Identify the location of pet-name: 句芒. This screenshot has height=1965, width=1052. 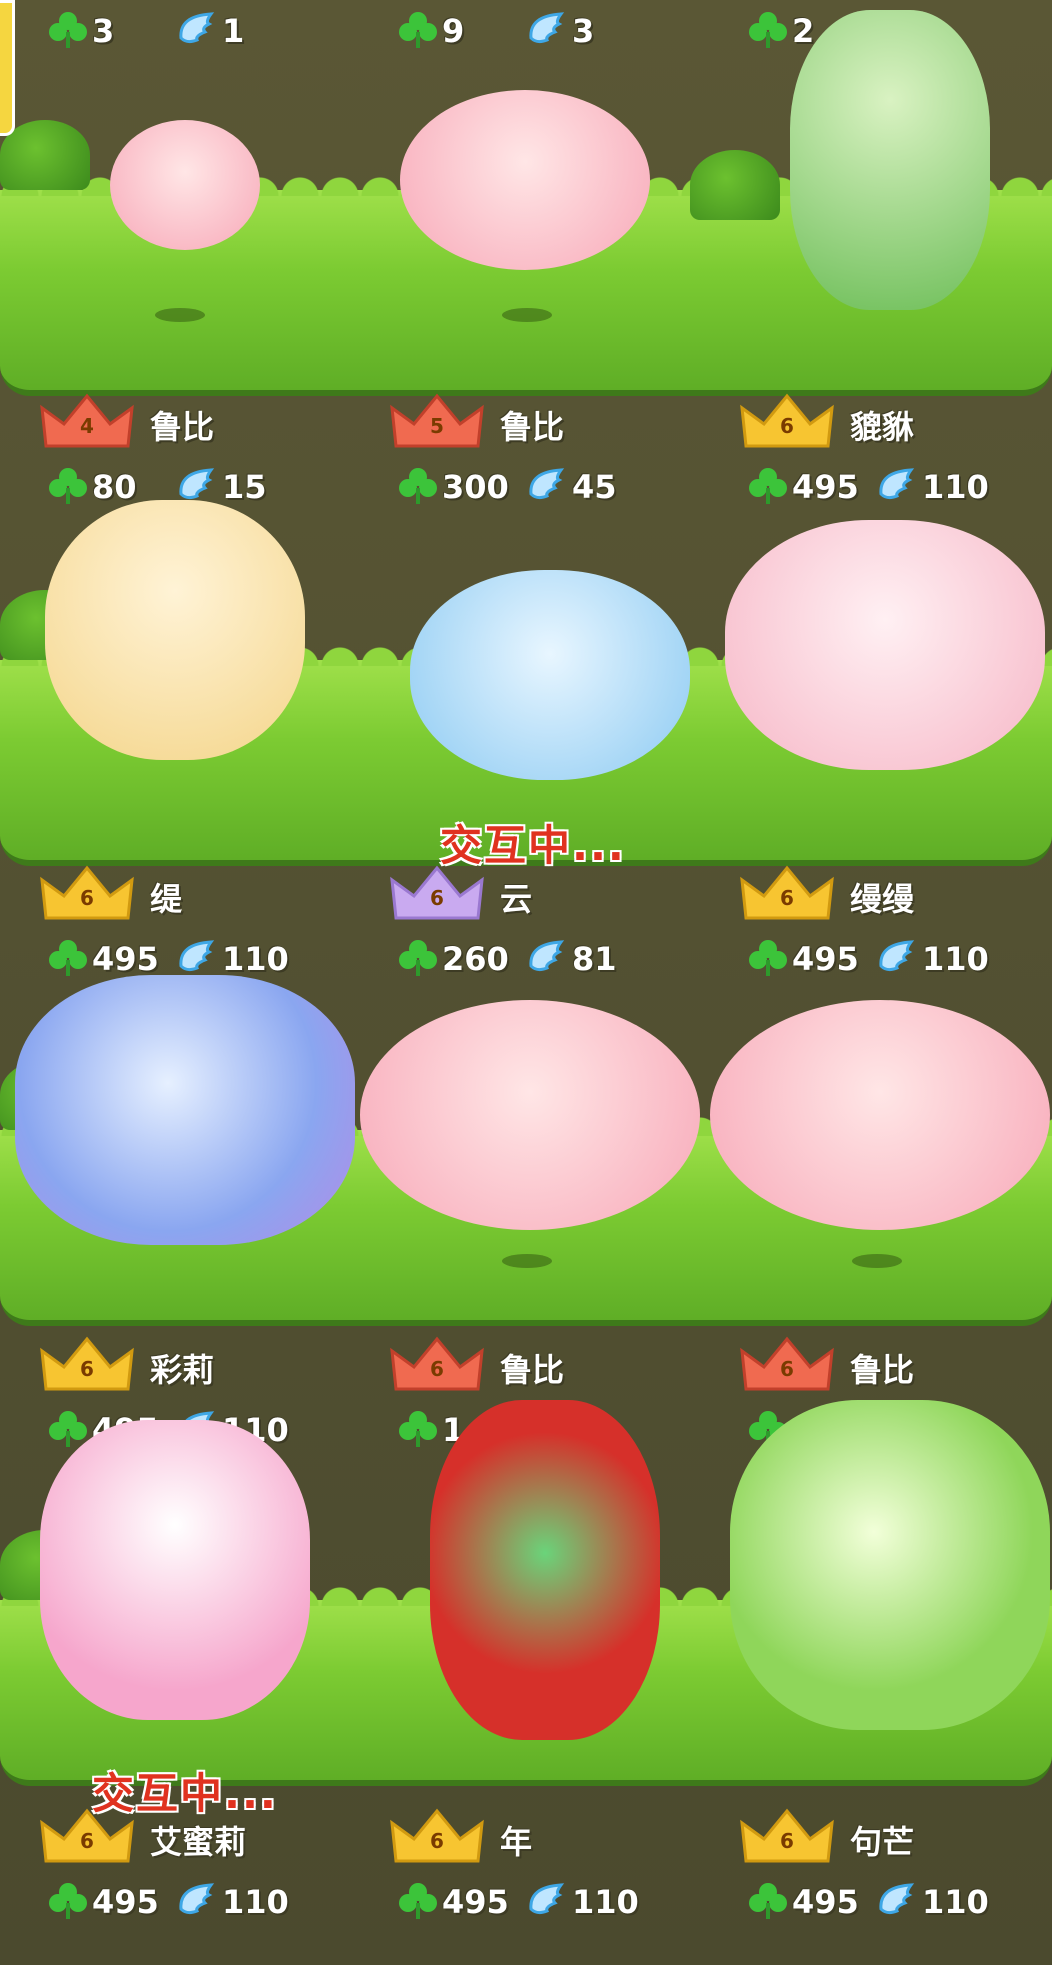
(882, 1842).